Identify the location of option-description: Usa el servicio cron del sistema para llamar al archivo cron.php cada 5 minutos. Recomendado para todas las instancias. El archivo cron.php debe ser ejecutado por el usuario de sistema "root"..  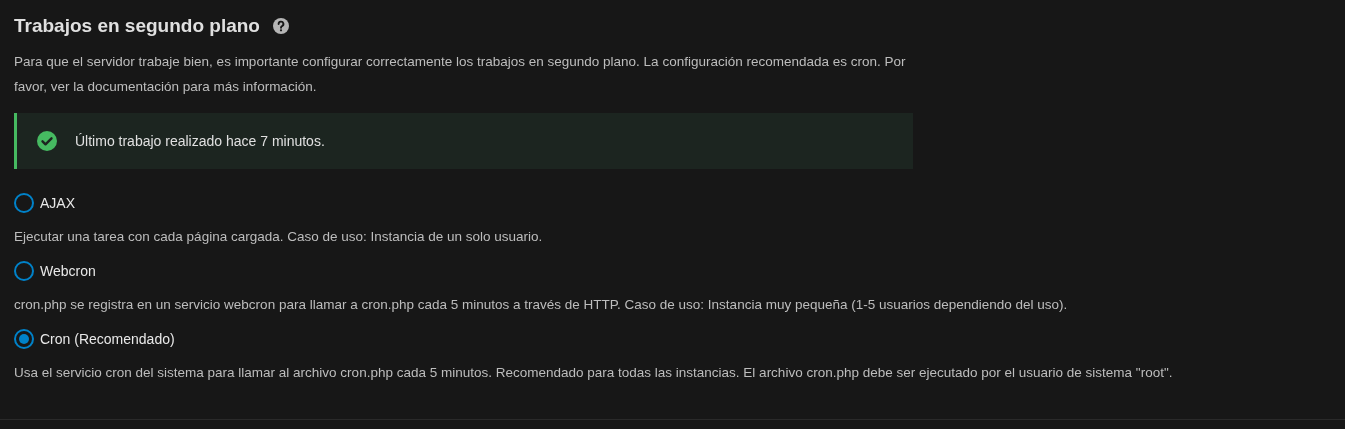
(594, 373).